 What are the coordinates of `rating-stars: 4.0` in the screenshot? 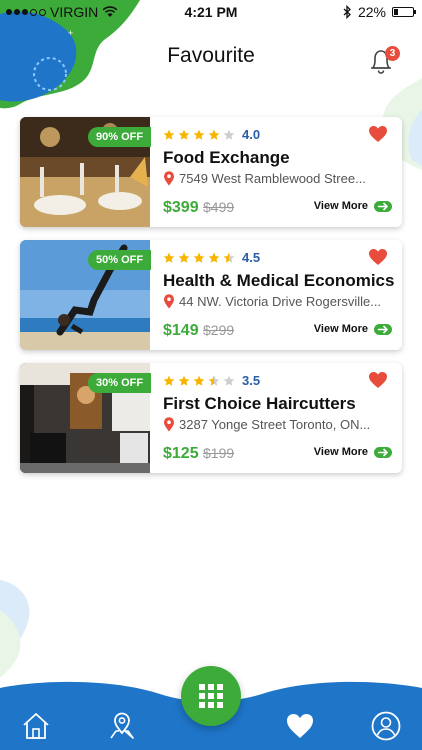 It's located at (211, 134).